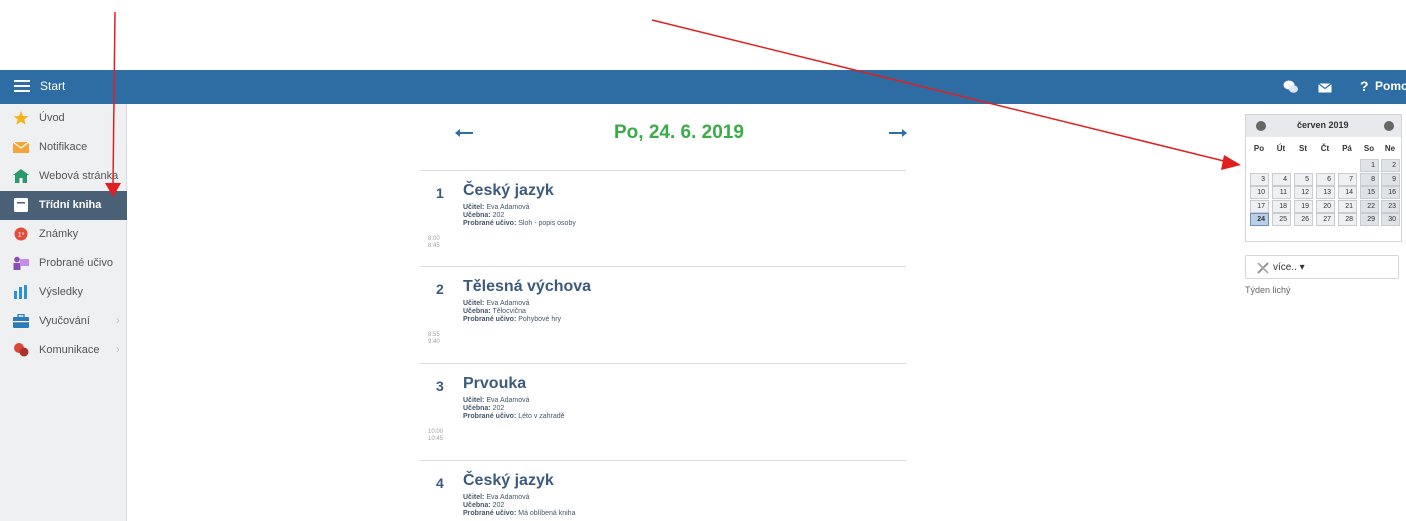 This screenshot has width=1406, height=521. Describe the element at coordinates (63, 263) in the screenshot. I see `sidebar-item-probrane-ucivo: Probrané učivo` at that location.